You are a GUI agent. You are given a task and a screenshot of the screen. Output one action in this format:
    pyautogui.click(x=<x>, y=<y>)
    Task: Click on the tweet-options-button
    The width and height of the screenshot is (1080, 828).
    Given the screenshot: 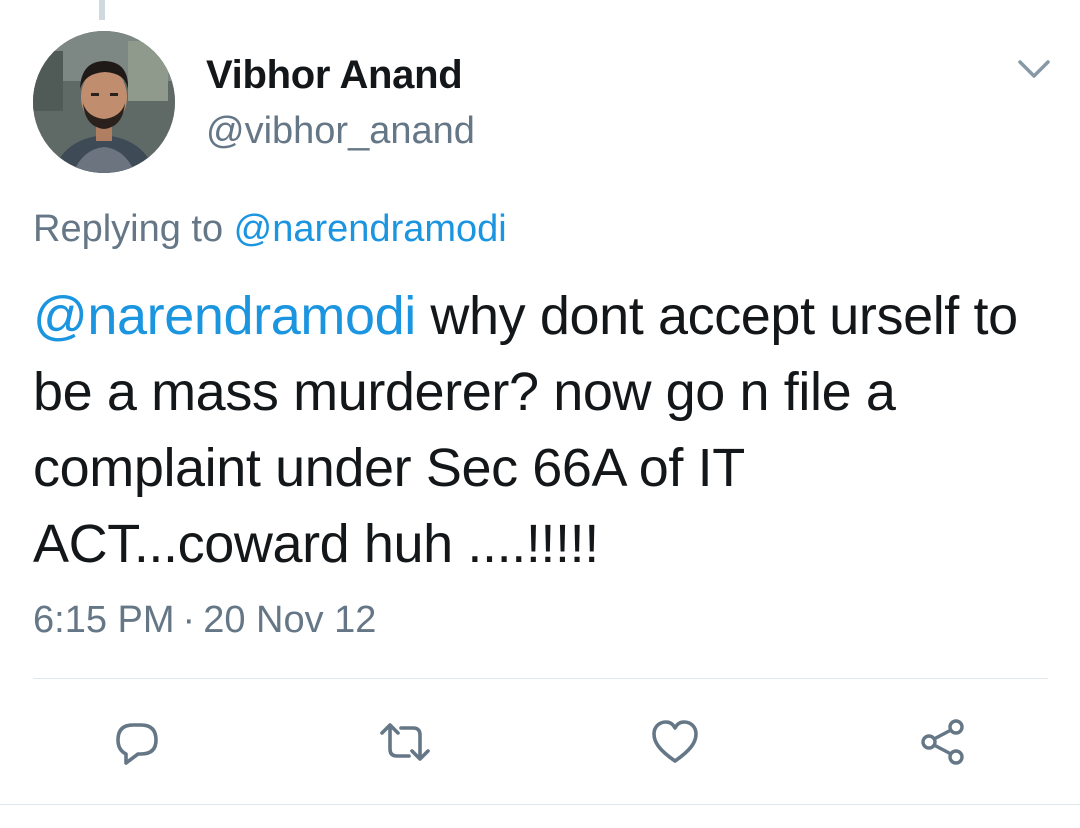 What is the action you would take?
    pyautogui.click(x=1034, y=69)
    